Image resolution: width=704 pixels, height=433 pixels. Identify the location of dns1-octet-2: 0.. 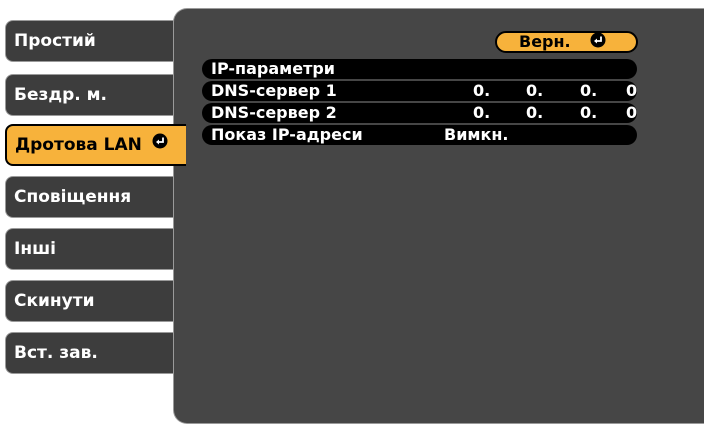
(535, 90).